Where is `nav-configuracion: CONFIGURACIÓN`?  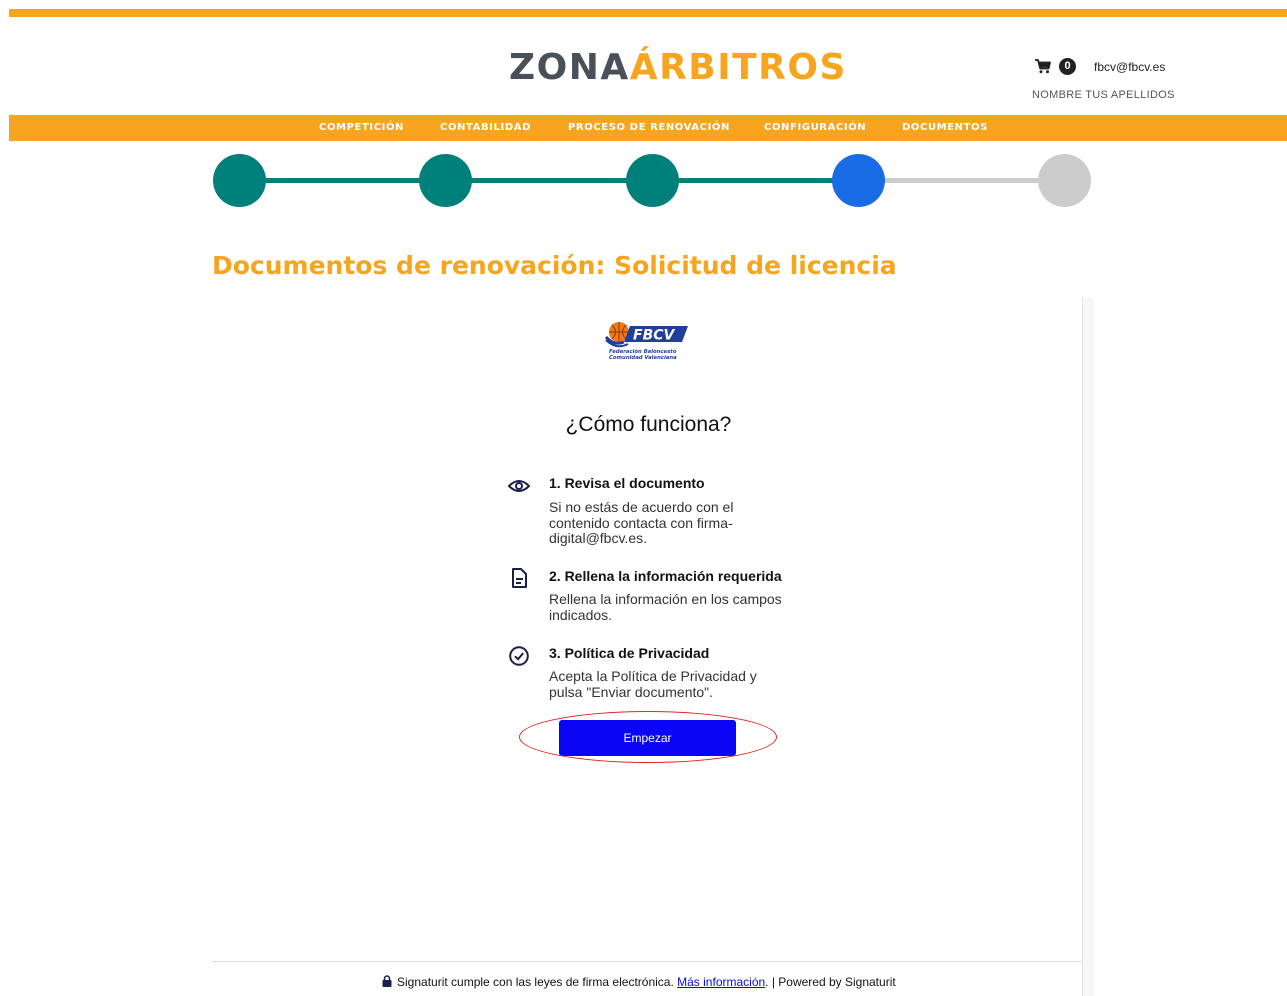 nav-configuracion: CONFIGURACIÓN is located at coordinates (815, 127).